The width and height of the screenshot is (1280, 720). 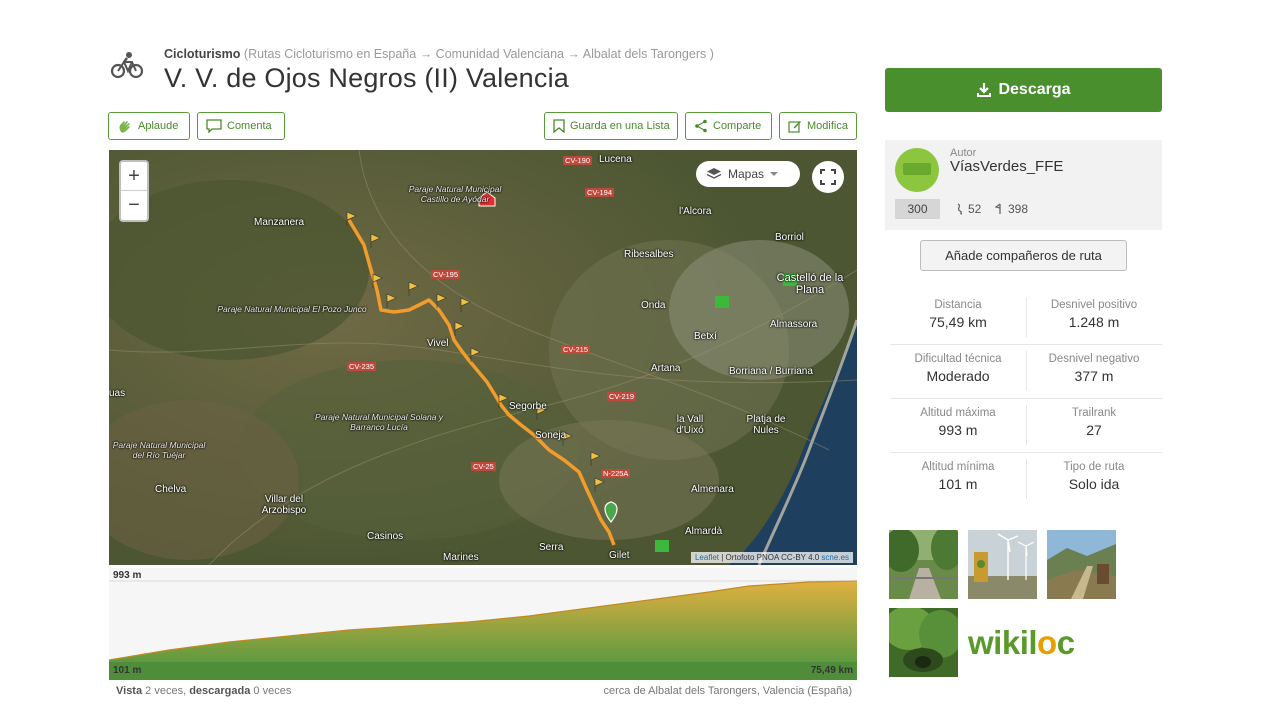 I want to click on author-name: VíasVerdes_FFE, so click(x=1006, y=166).